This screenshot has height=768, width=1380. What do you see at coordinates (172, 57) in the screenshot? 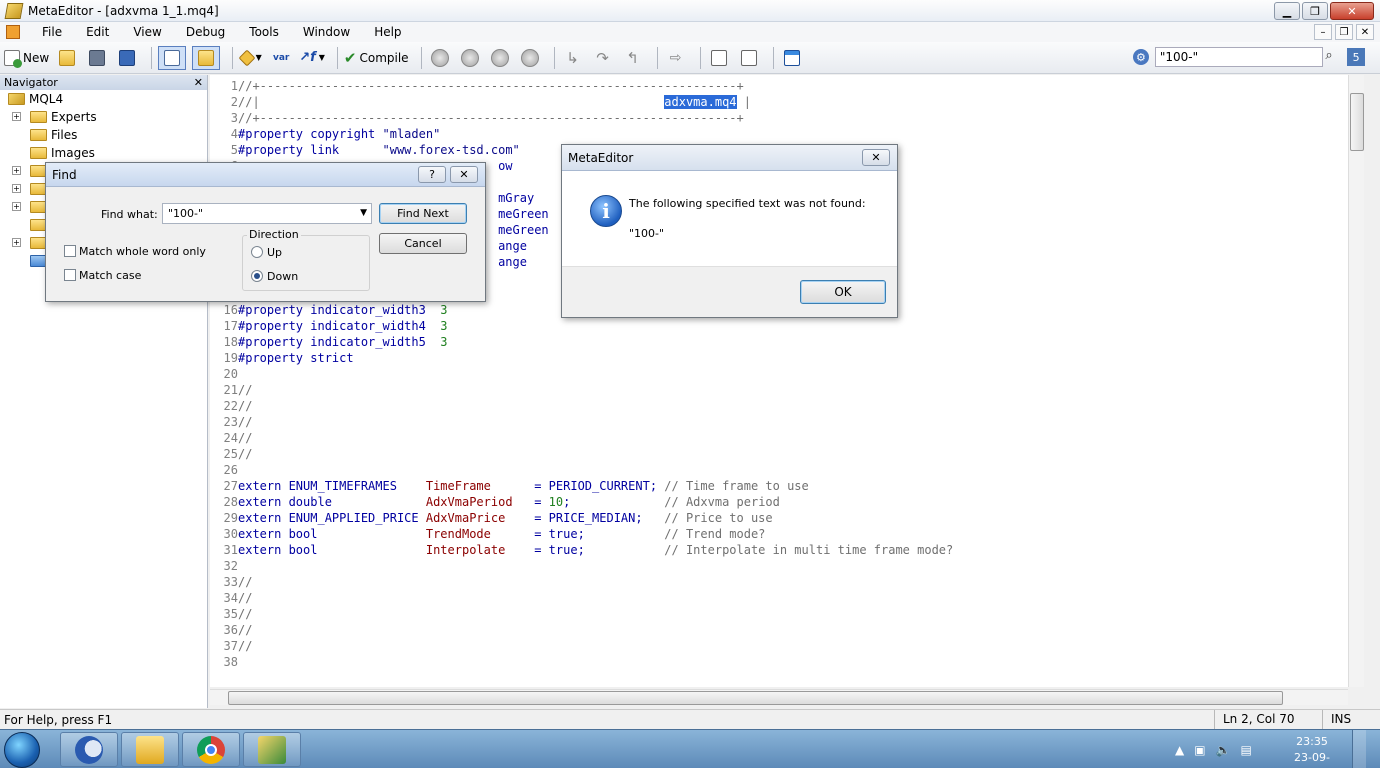
I see `navigator-toggle-button` at bounding box center [172, 57].